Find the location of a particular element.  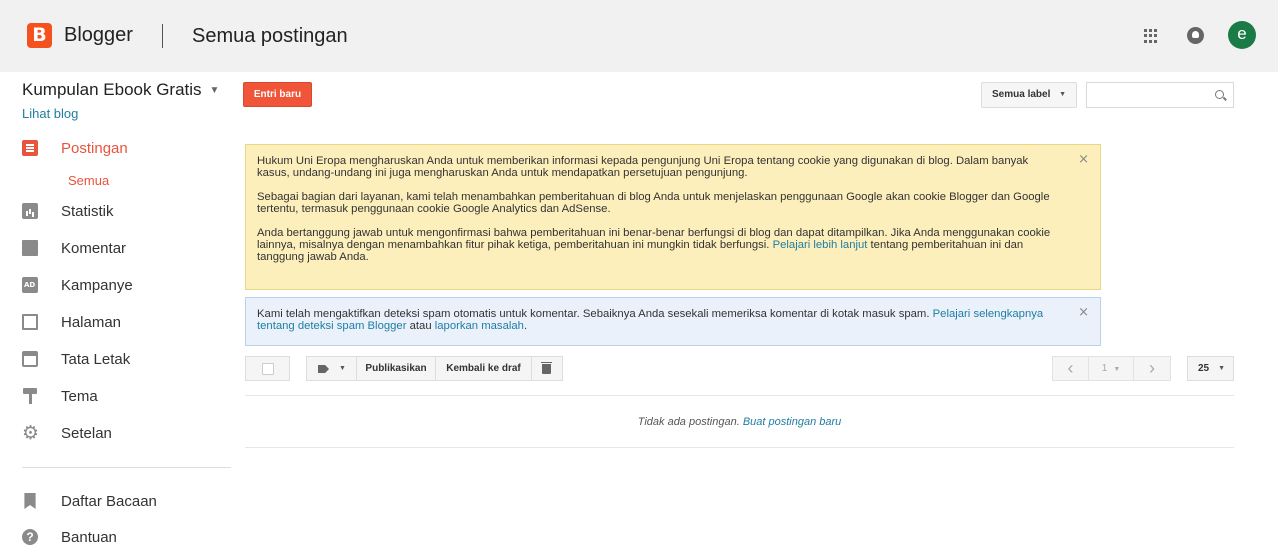

sidebar-item-label: Bantuan is located at coordinates (89, 537).